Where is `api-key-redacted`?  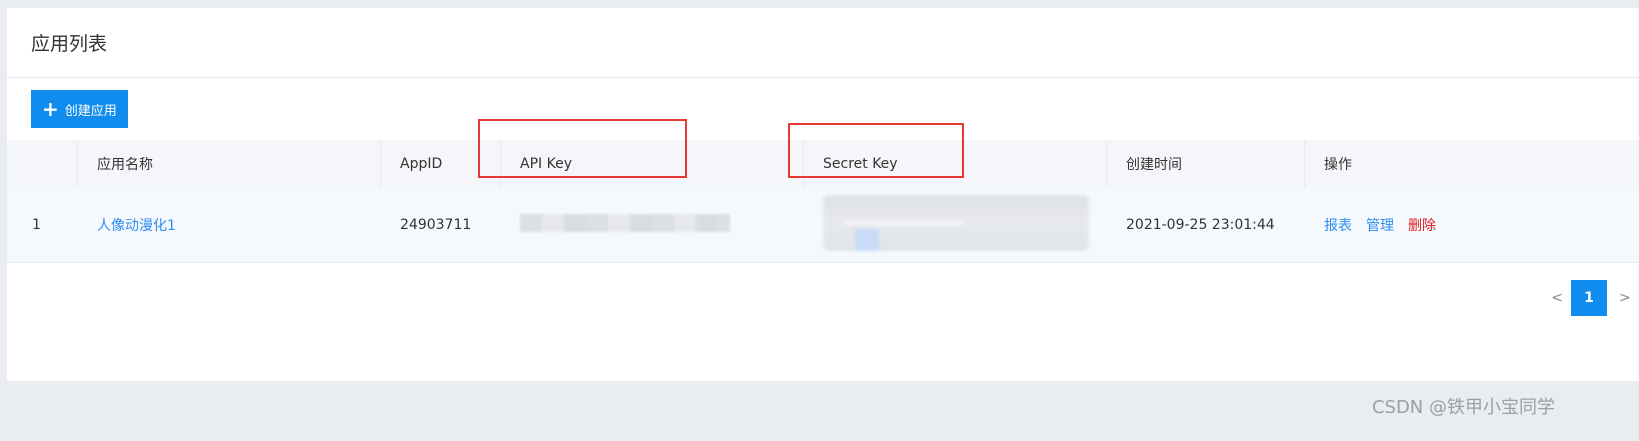
api-key-redacted is located at coordinates (625, 222).